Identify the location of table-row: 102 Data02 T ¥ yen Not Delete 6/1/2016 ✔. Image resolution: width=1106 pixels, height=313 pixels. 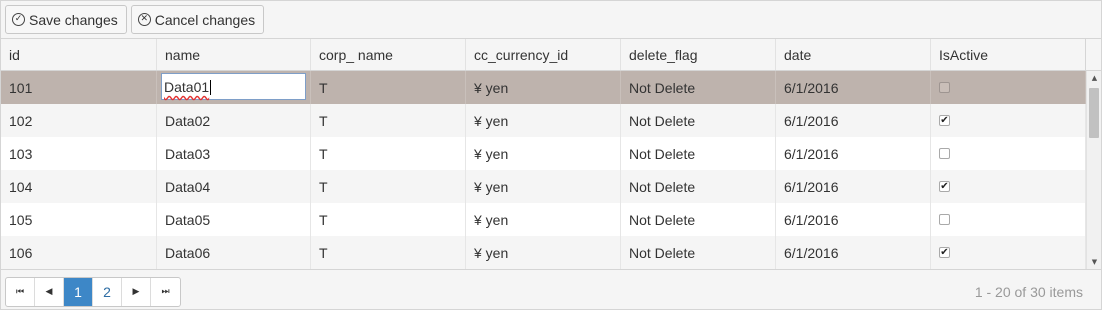
(543, 120).